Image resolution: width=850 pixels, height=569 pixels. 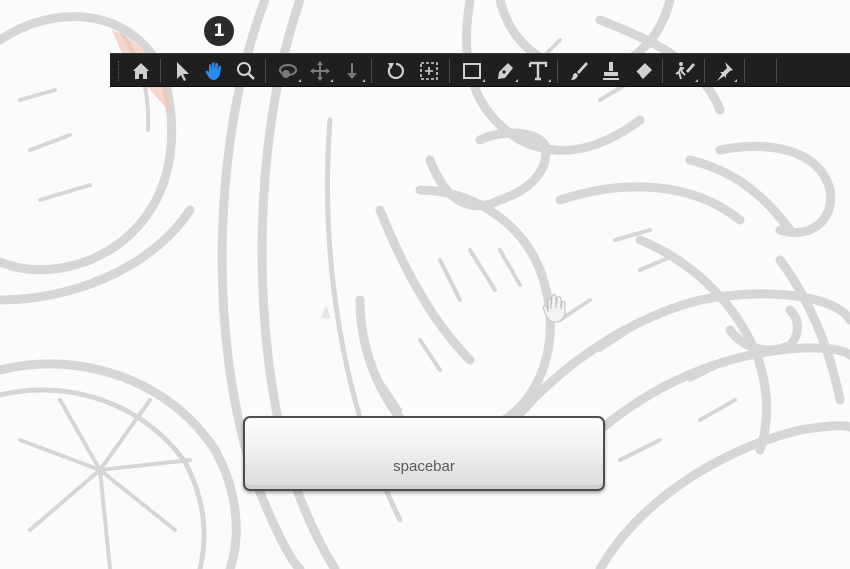 What do you see at coordinates (424, 466) in the screenshot?
I see `spacebar-key-label: spacebar` at bounding box center [424, 466].